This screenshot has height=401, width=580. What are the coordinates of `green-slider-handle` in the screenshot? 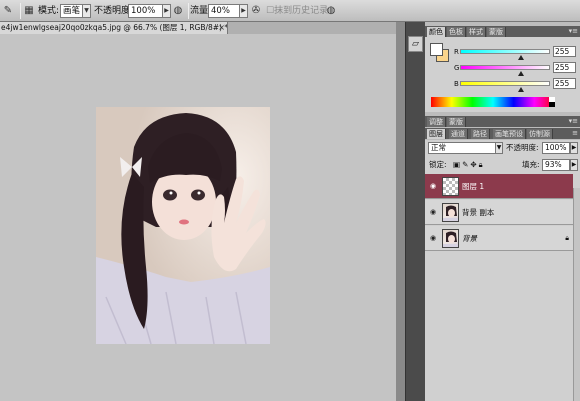 It's located at (521, 73).